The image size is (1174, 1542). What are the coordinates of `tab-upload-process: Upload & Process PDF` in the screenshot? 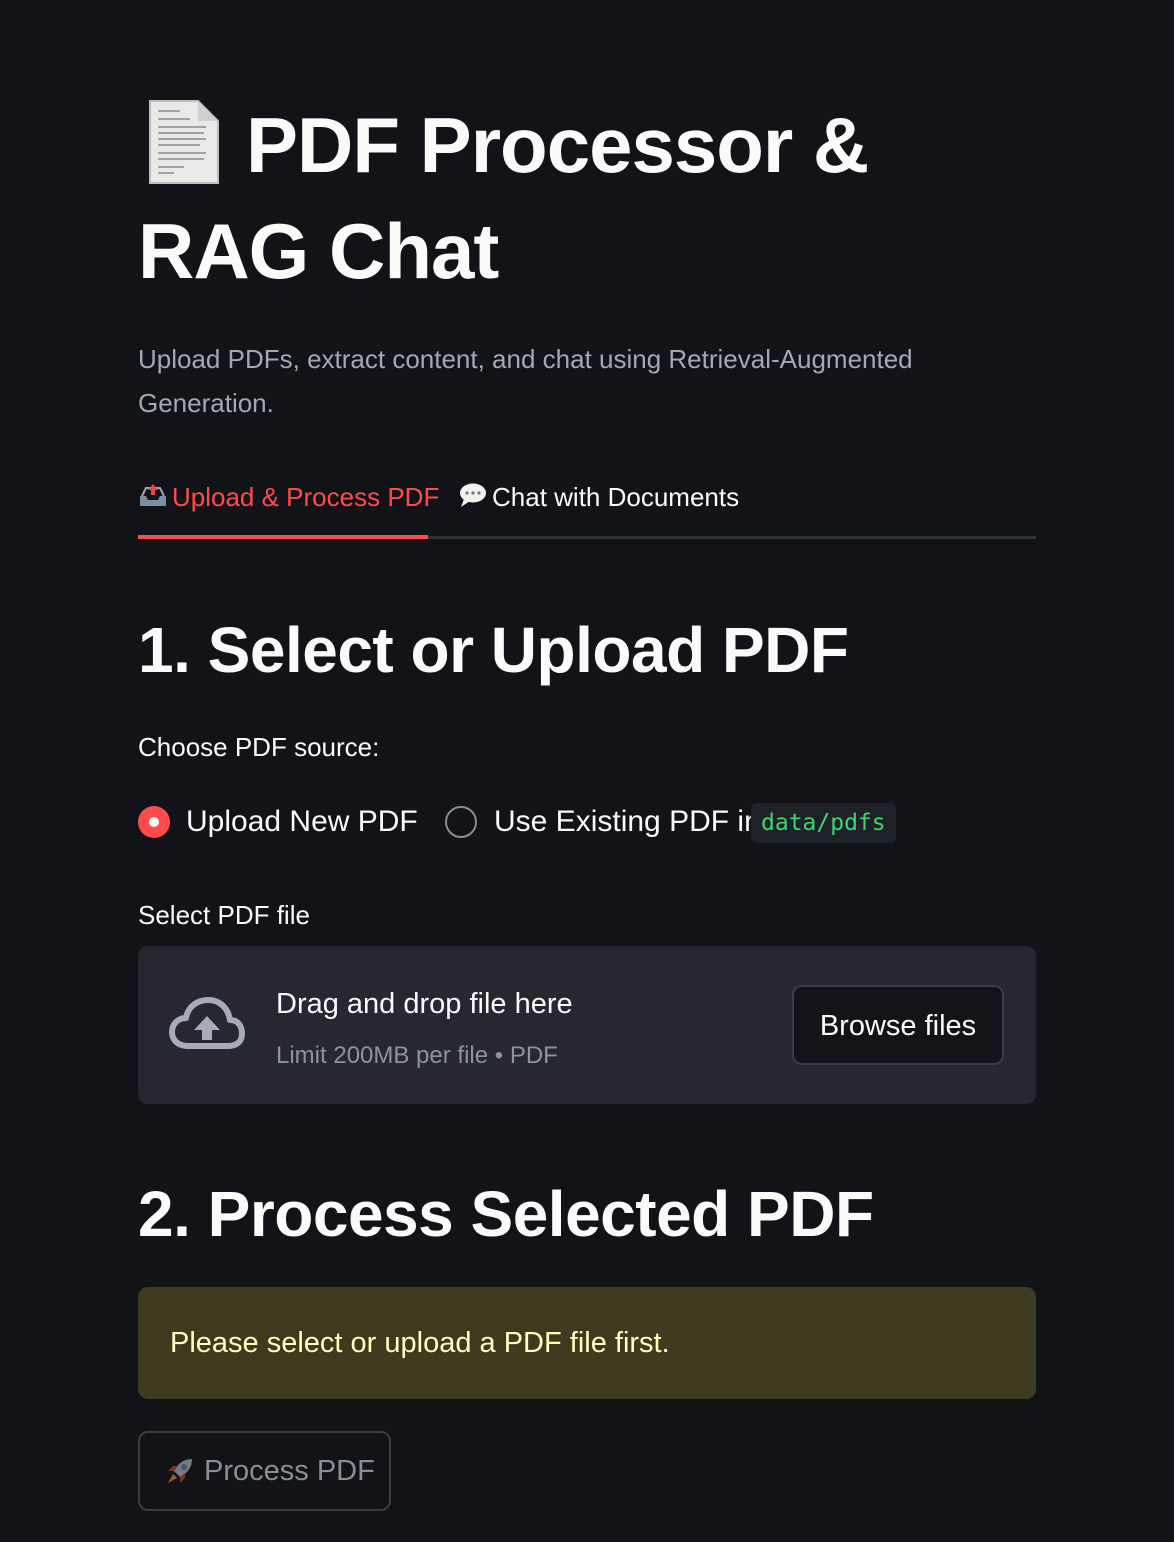 It's located at (288, 500).